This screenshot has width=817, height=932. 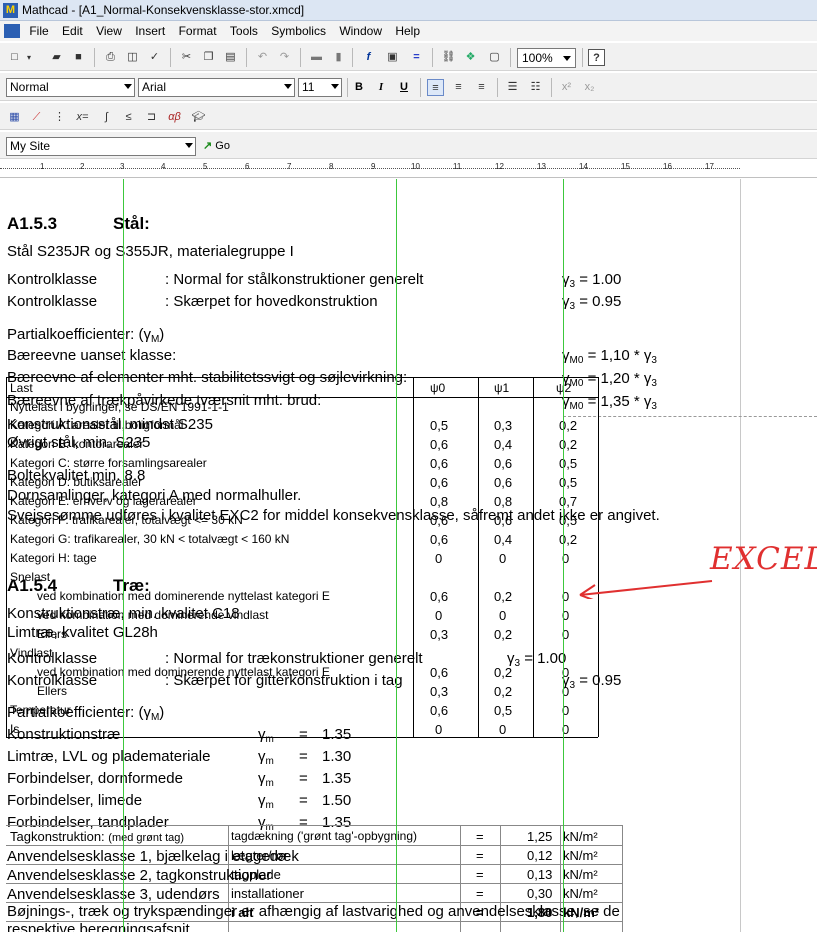 What do you see at coordinates (56, 57) in the screenshot?
I see `open-folder-icon: ▰` at bounding box center [56, 57].